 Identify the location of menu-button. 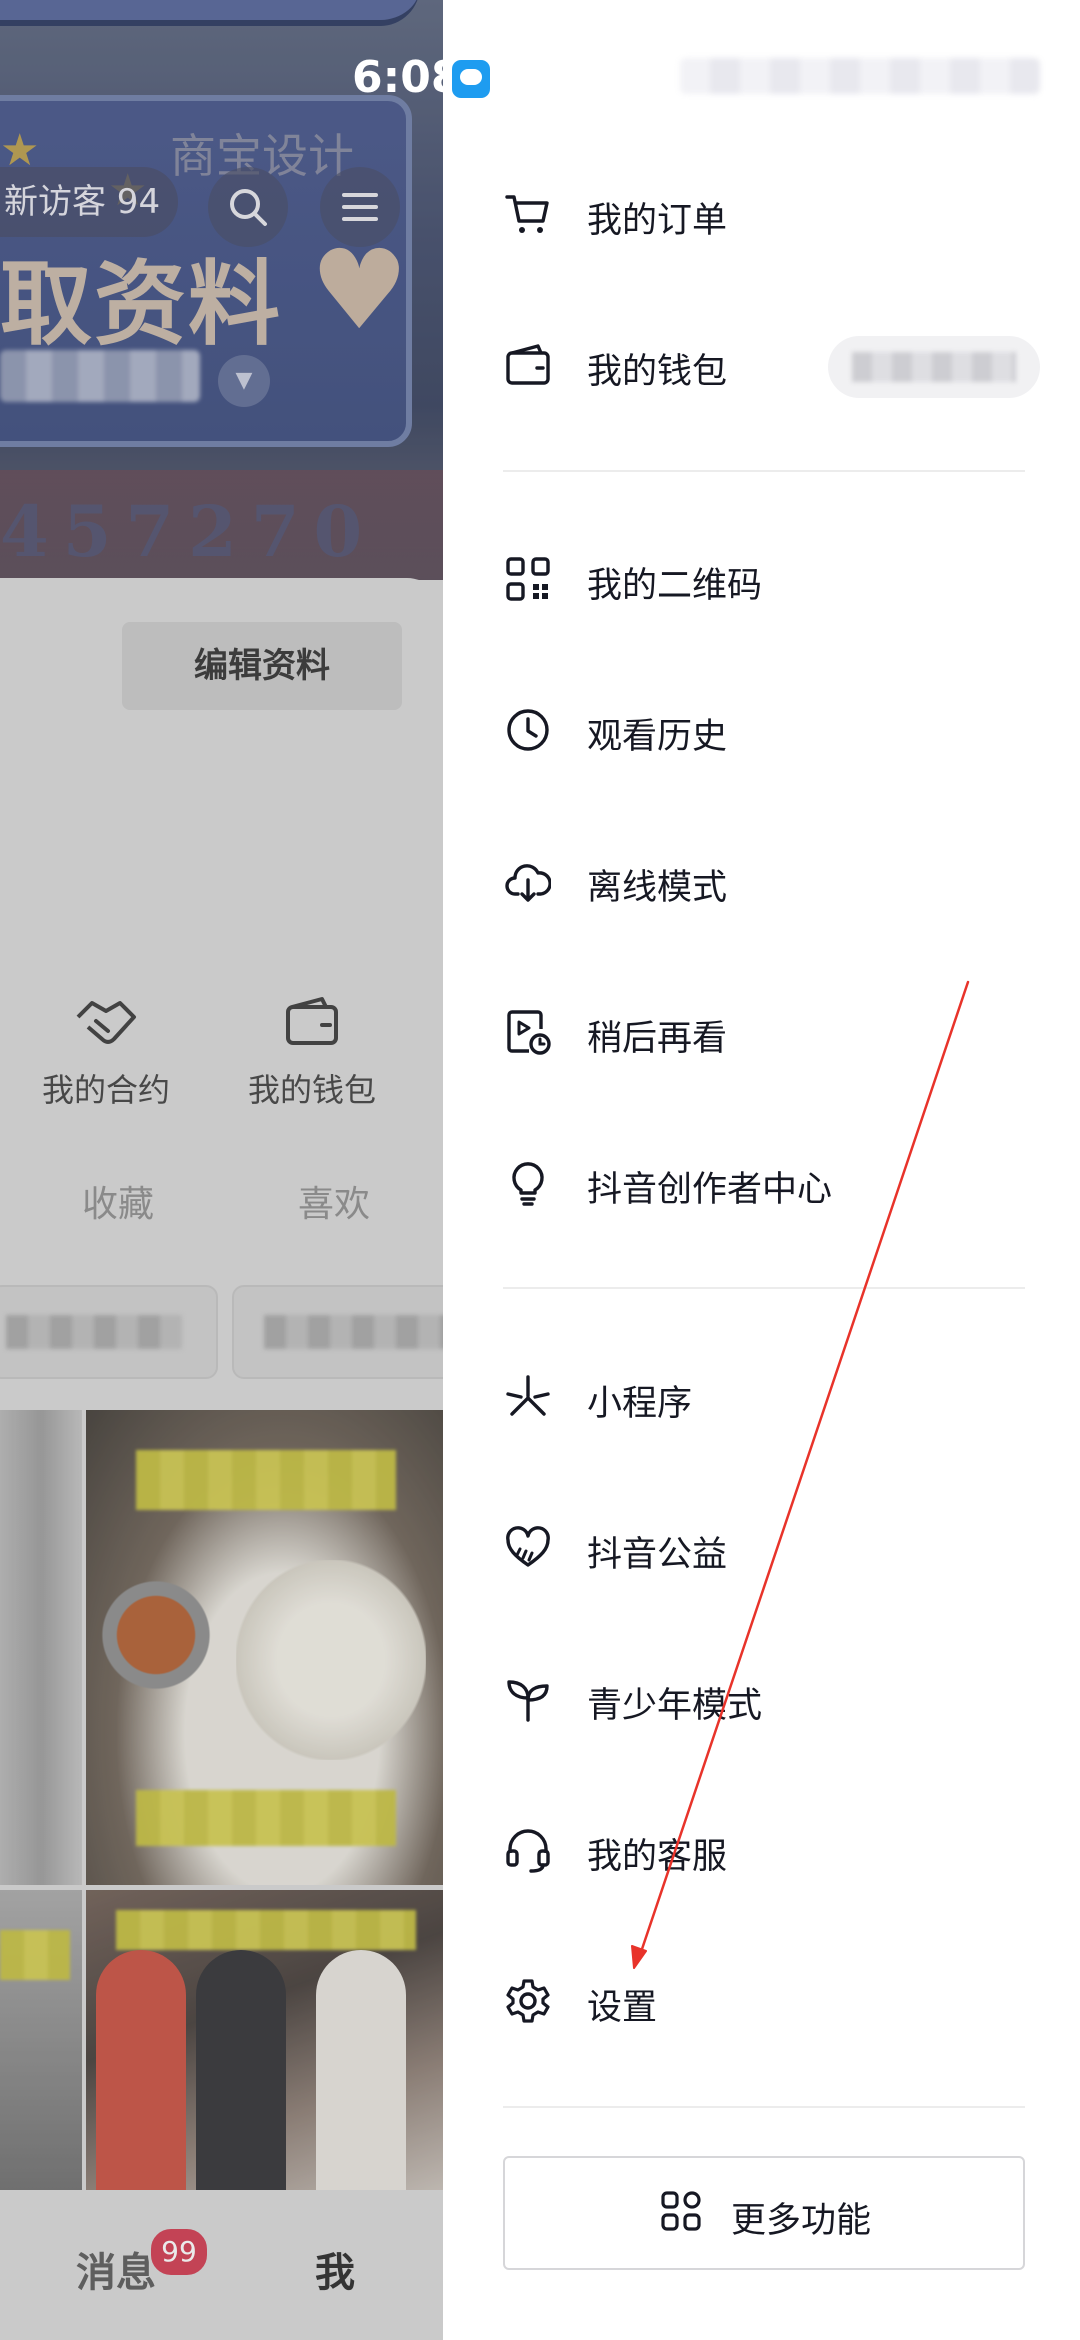
(360, 207).